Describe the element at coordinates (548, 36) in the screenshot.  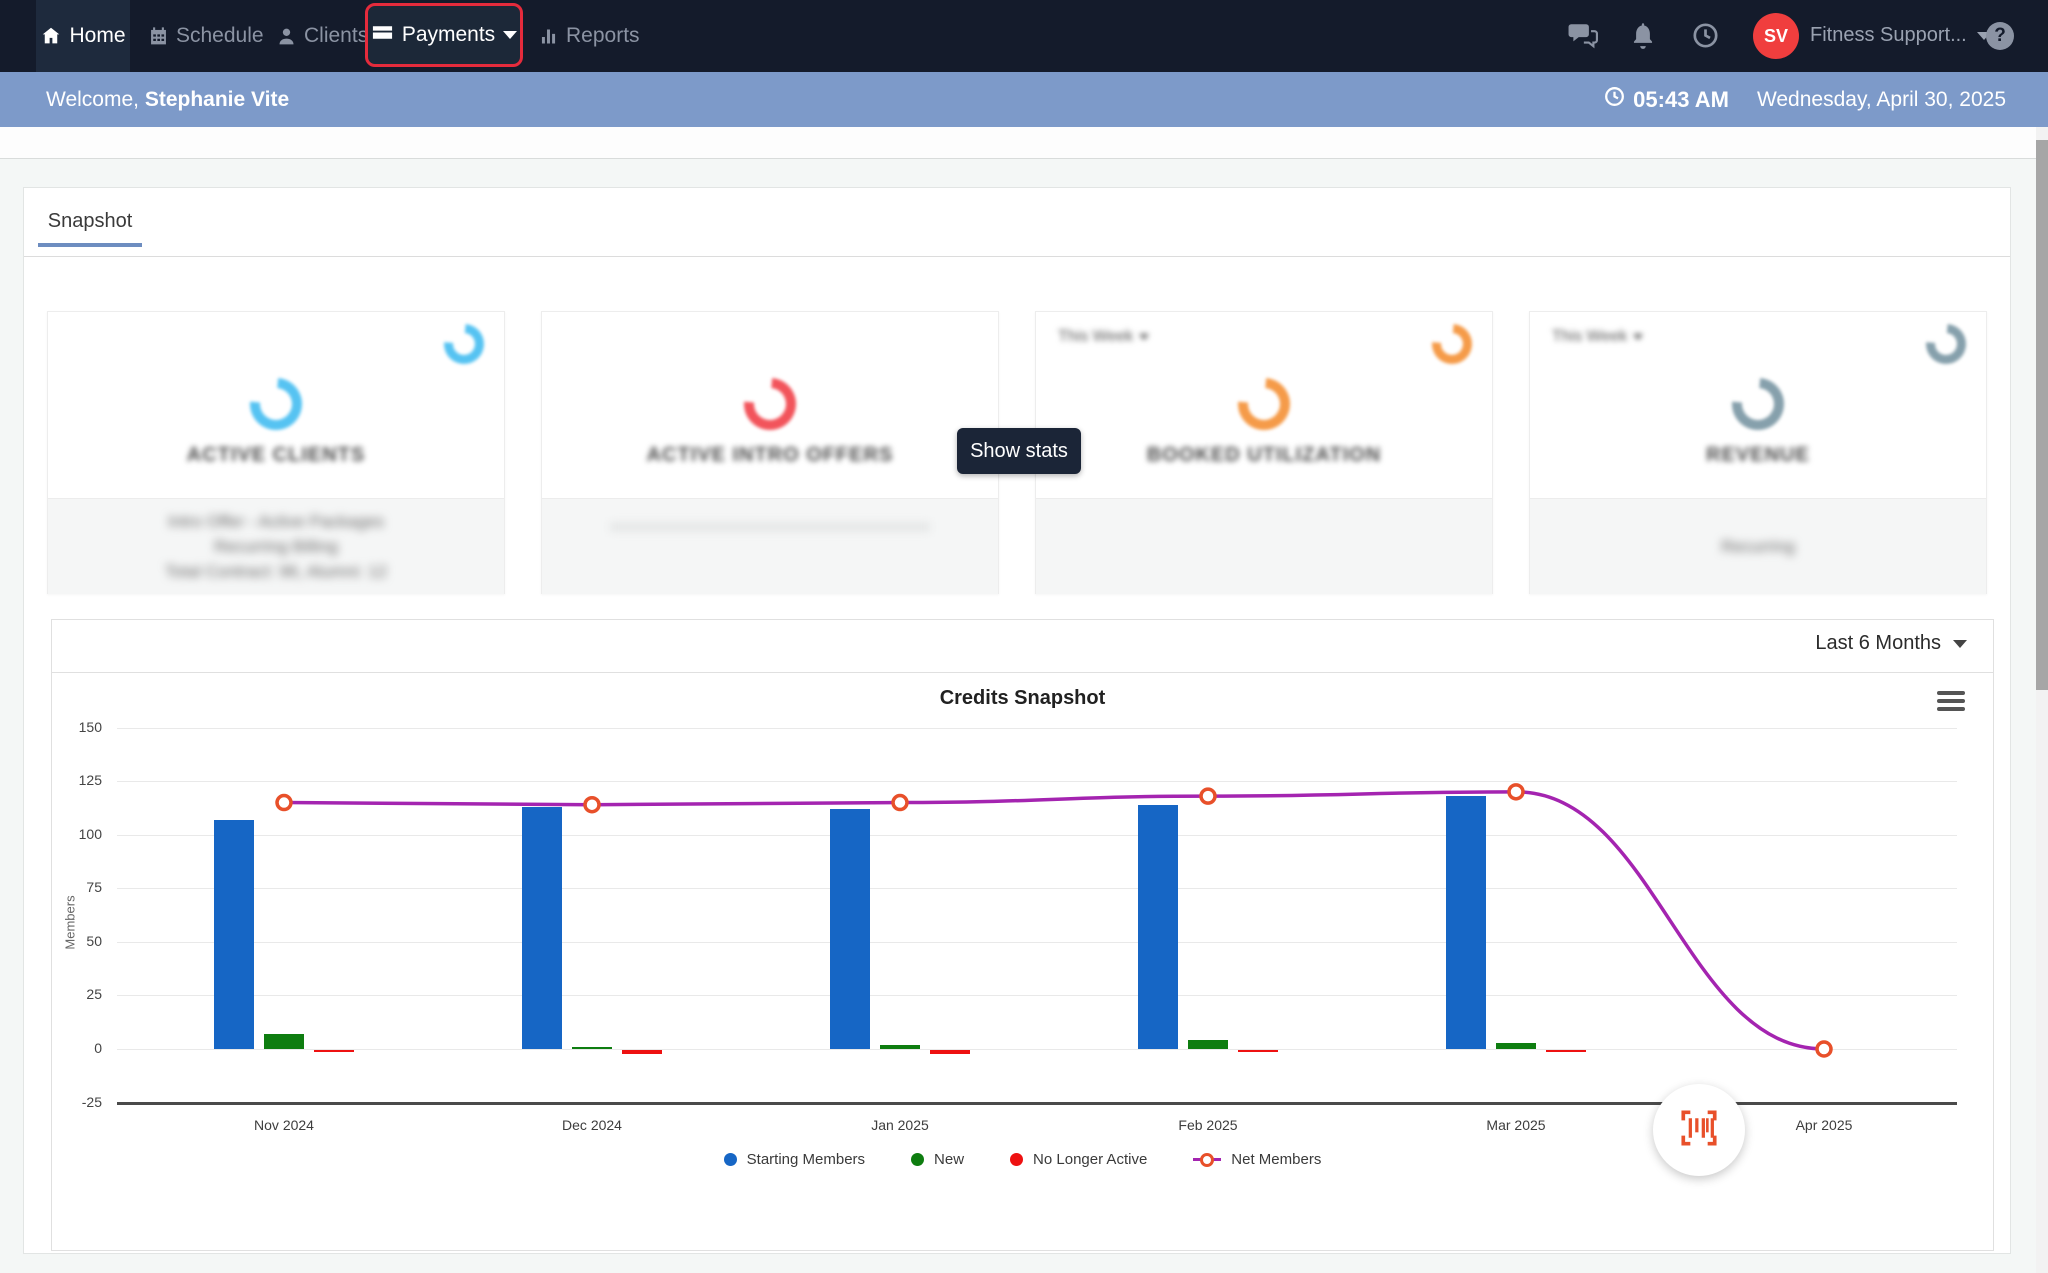
I see `bar-chart-icon` at that location.